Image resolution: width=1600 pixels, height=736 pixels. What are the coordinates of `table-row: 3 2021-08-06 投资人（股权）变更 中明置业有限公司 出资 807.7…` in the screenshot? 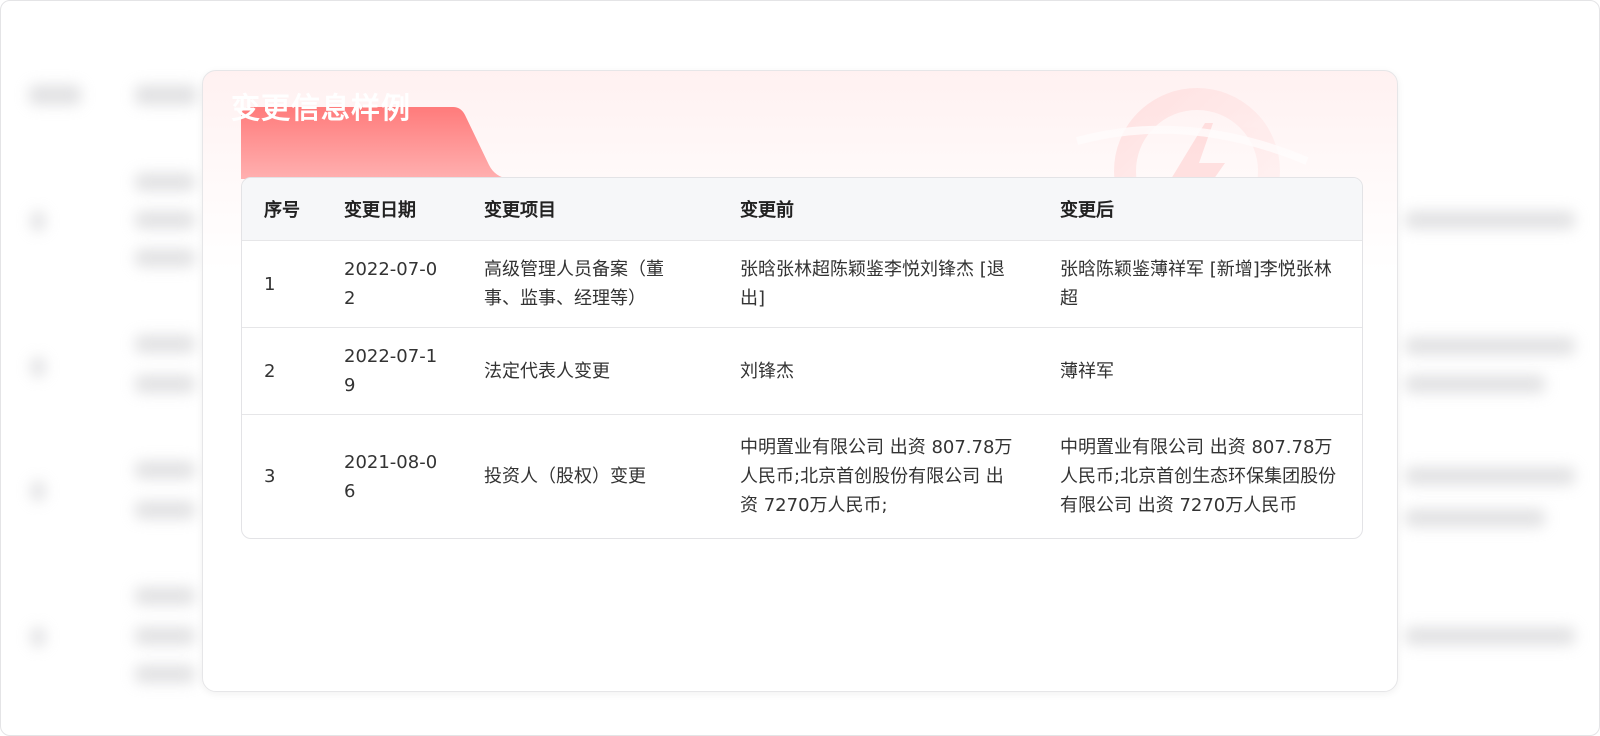 It's located at (802, 476).